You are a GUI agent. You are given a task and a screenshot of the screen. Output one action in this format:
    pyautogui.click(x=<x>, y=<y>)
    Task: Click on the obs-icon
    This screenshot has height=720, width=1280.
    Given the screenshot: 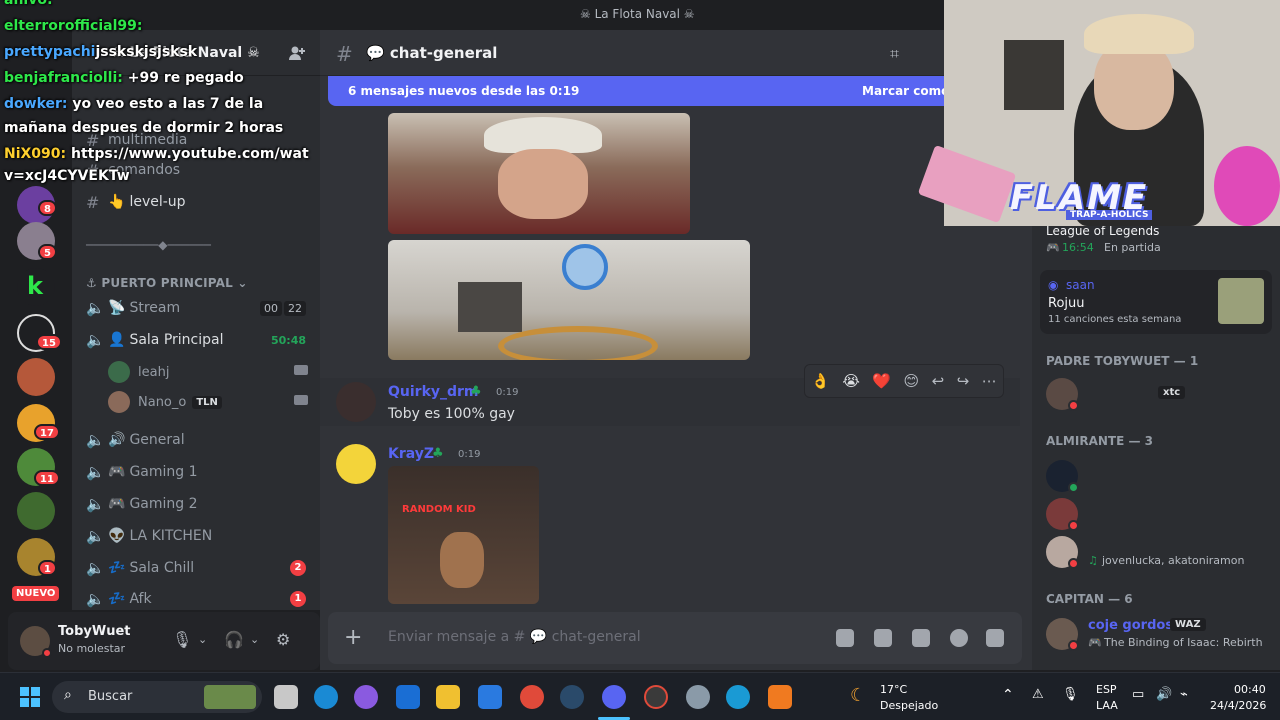 What is the action you would take?
    pyautogui.click(x=656, y=697)
    